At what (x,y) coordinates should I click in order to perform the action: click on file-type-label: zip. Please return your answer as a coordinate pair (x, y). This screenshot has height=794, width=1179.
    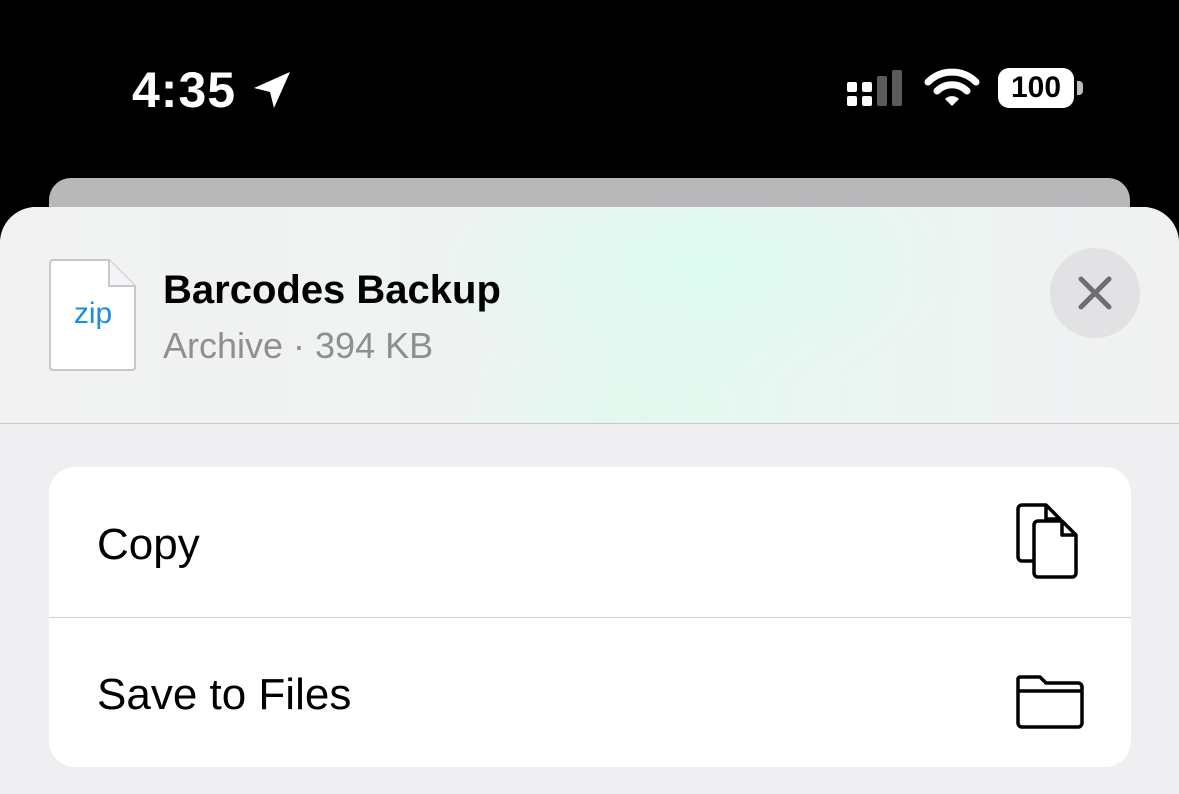
    Looking at the image, I should click on (93, 313).